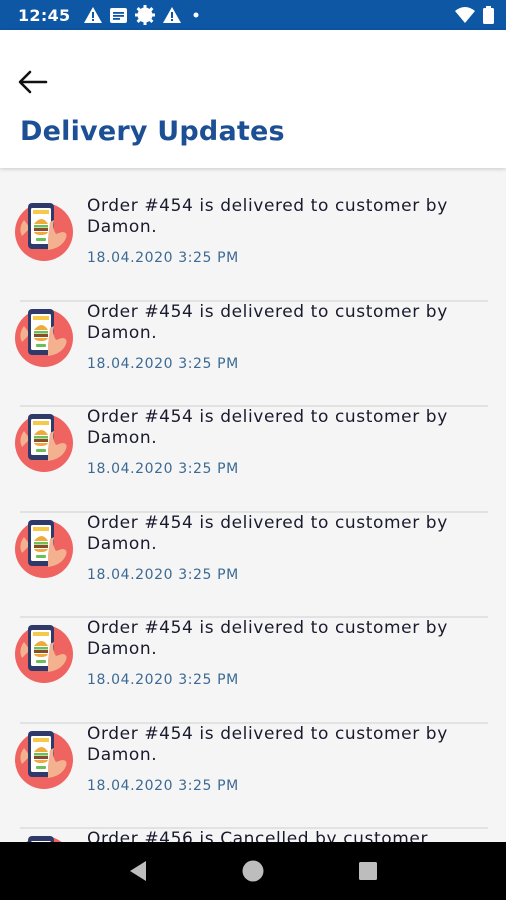 Image resolution: width=506 pixels, height=900 pixels. I want to click on back-button, so click(33, 82).